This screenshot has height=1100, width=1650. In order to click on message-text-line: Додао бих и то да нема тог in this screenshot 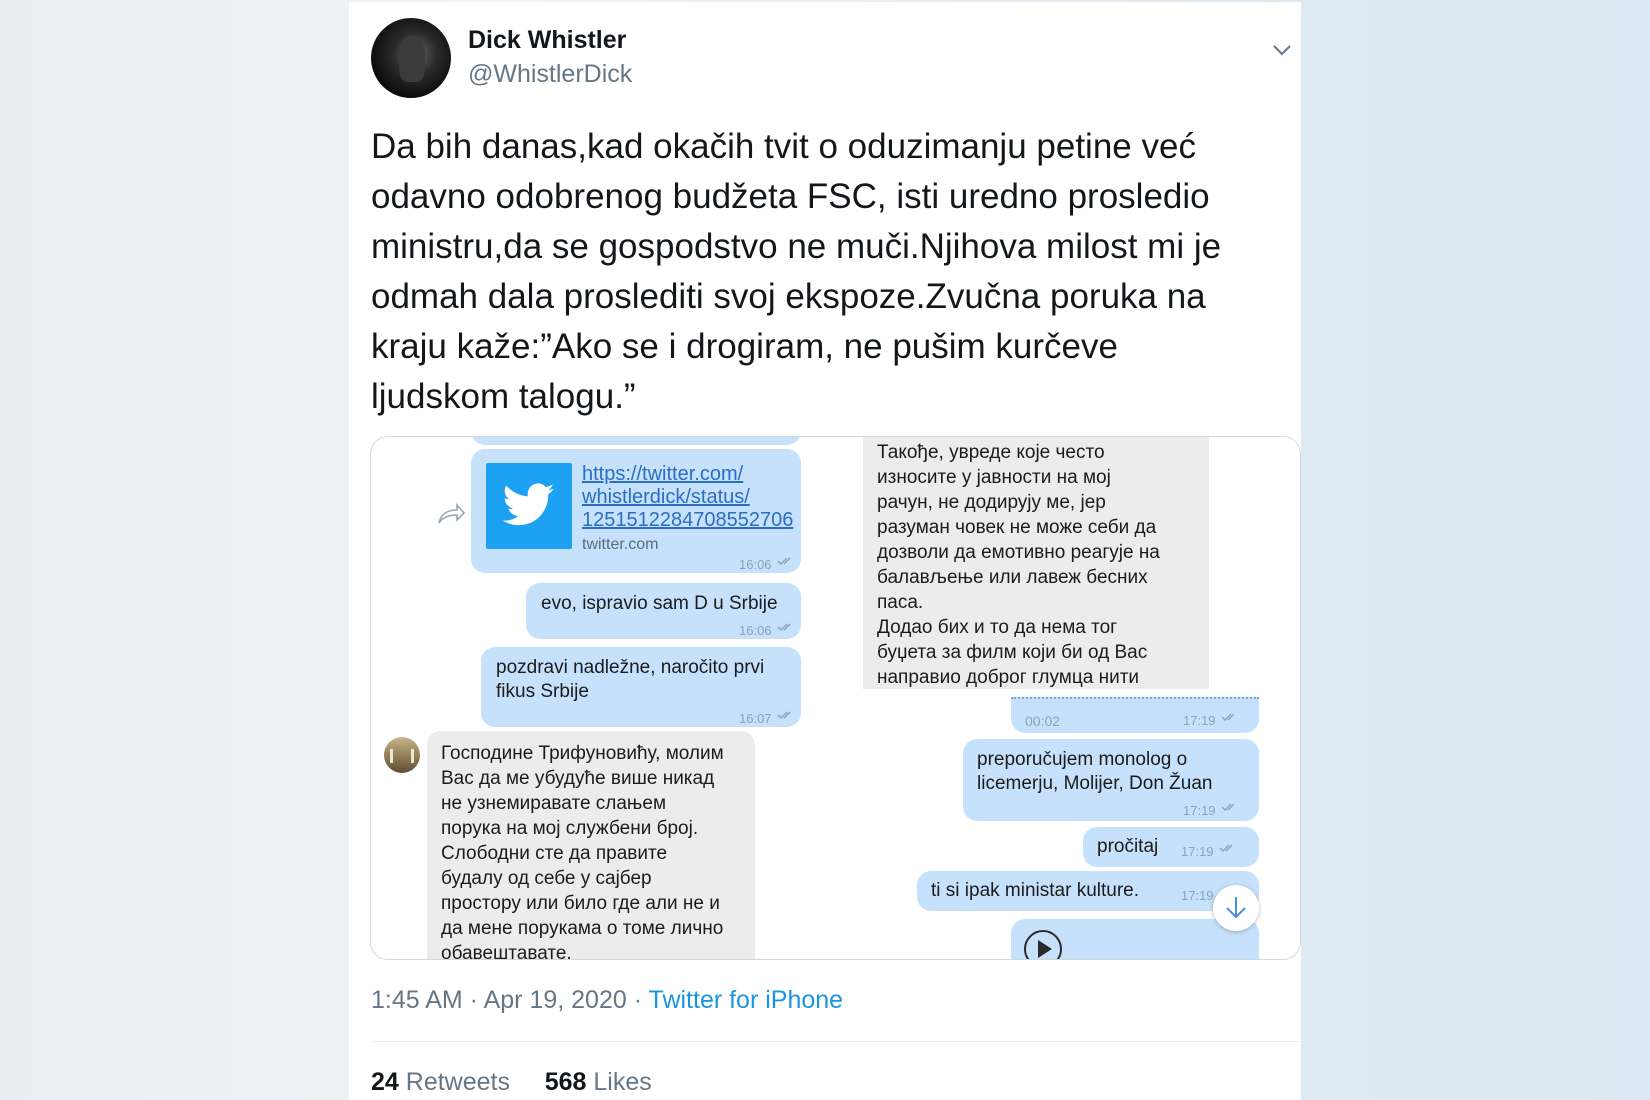, I will do `click(997, 627)`.